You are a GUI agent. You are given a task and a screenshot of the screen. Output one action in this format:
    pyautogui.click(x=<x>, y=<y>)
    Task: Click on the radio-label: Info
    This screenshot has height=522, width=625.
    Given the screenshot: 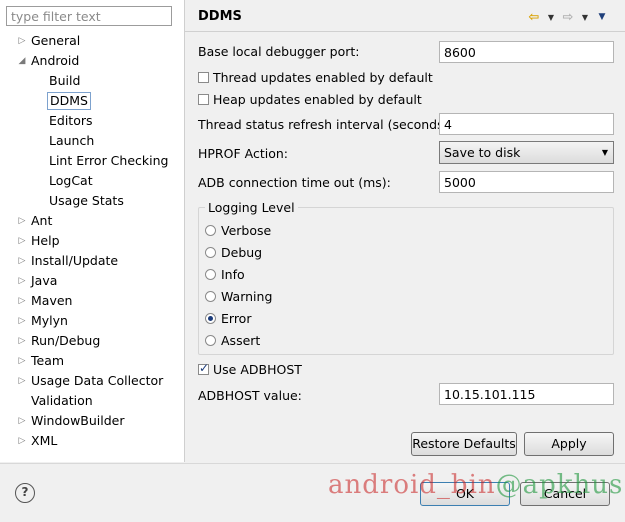 What is the action you would take?
    pyautogui.click(x=233, y=274)
    